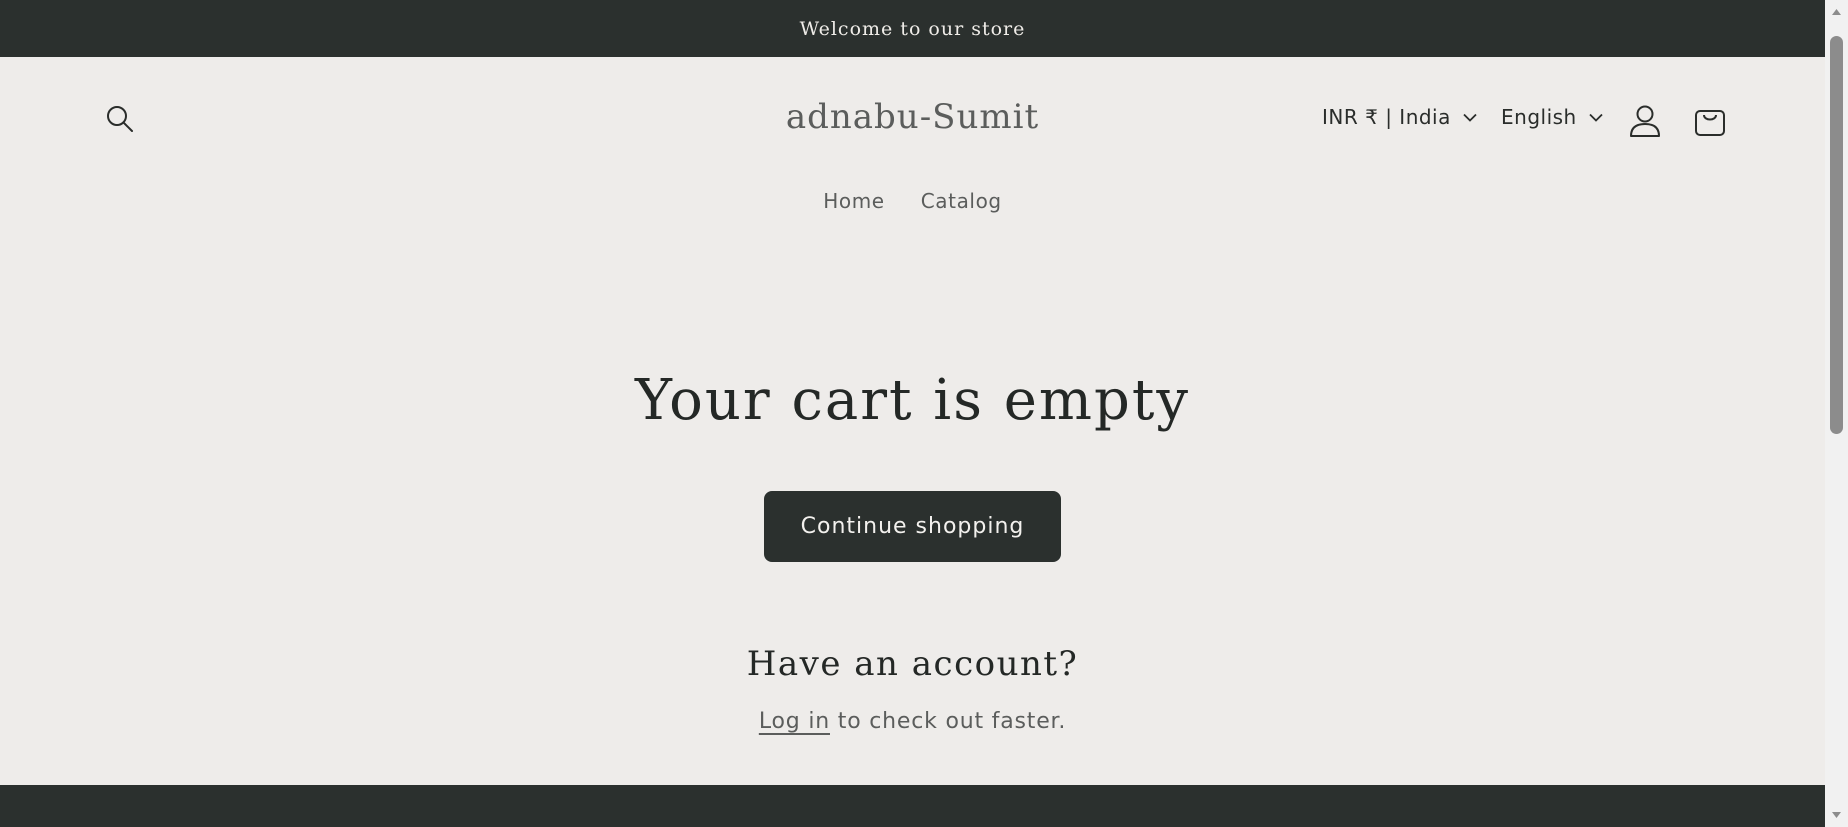 This screenshot has width=1848, height=827. I want to click on scroll-down-button, so click(1836, 815).